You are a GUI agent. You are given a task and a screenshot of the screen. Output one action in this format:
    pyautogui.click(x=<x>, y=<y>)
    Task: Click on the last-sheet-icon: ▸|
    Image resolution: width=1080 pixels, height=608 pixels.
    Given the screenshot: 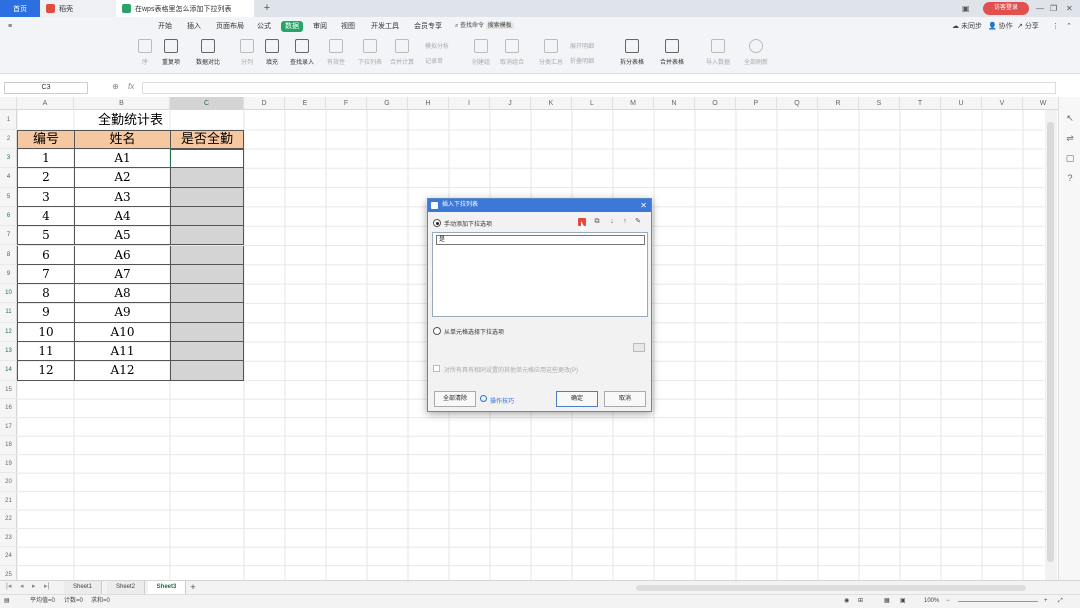 What is the action you would take?
    pyautogui.click(x=46, y=586)
    